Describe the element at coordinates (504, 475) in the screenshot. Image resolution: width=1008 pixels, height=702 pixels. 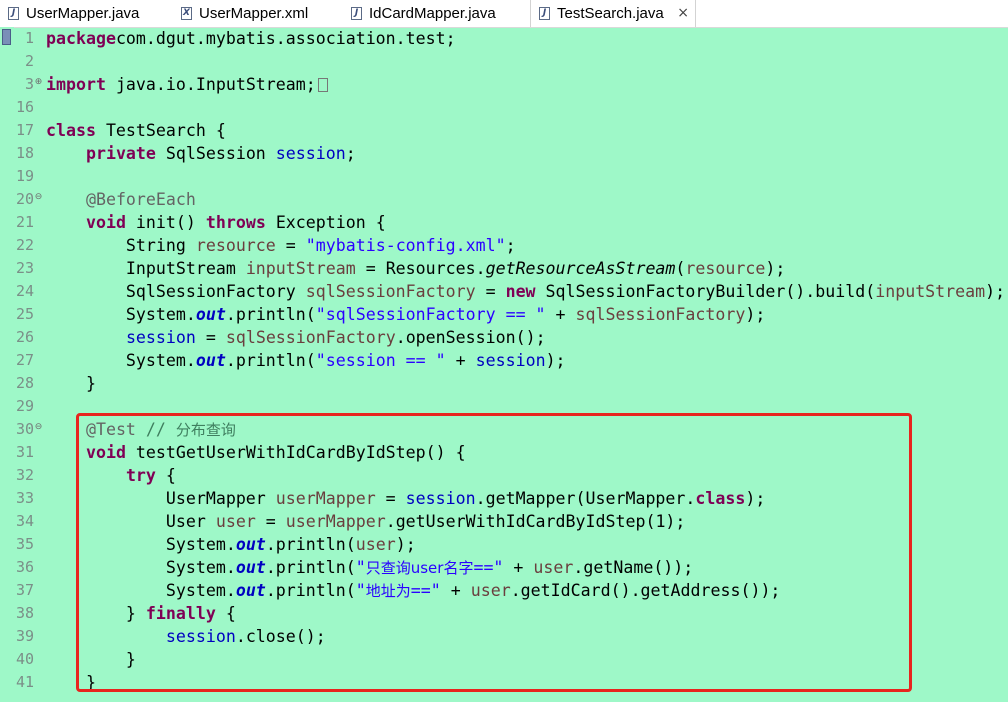
I see `code-line: 32 try {` at that location.